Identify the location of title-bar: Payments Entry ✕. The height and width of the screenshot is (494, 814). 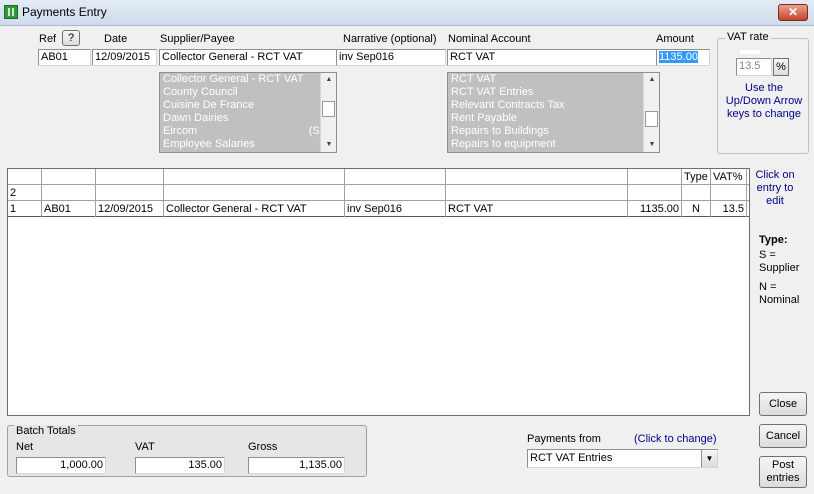
(407, 13).